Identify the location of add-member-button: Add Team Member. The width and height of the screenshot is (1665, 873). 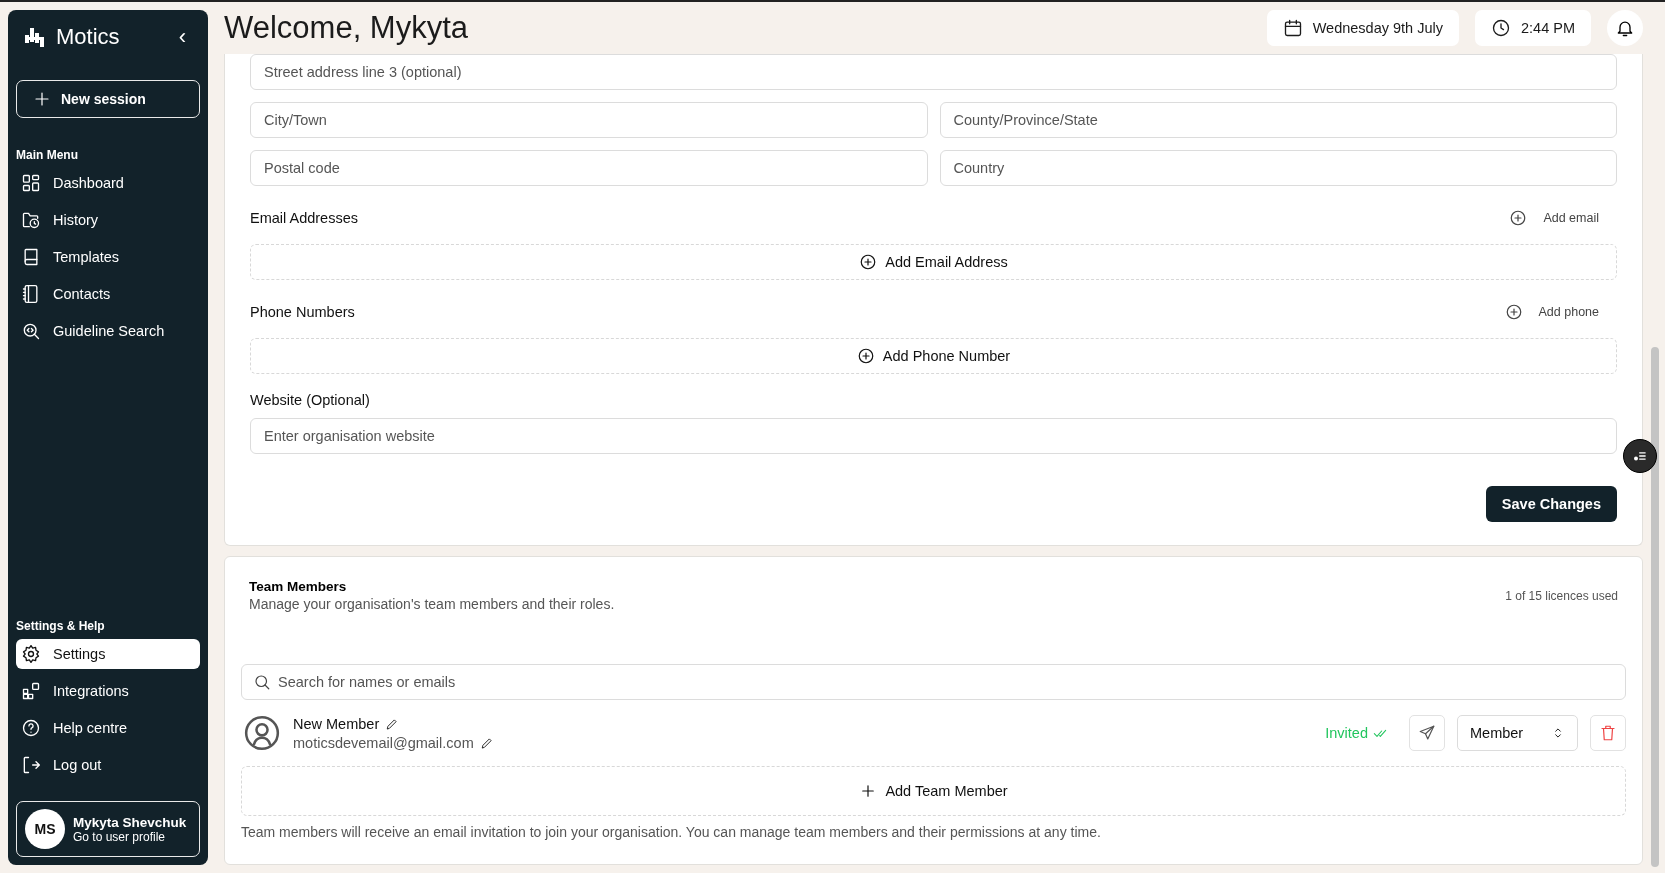
(933, 791).